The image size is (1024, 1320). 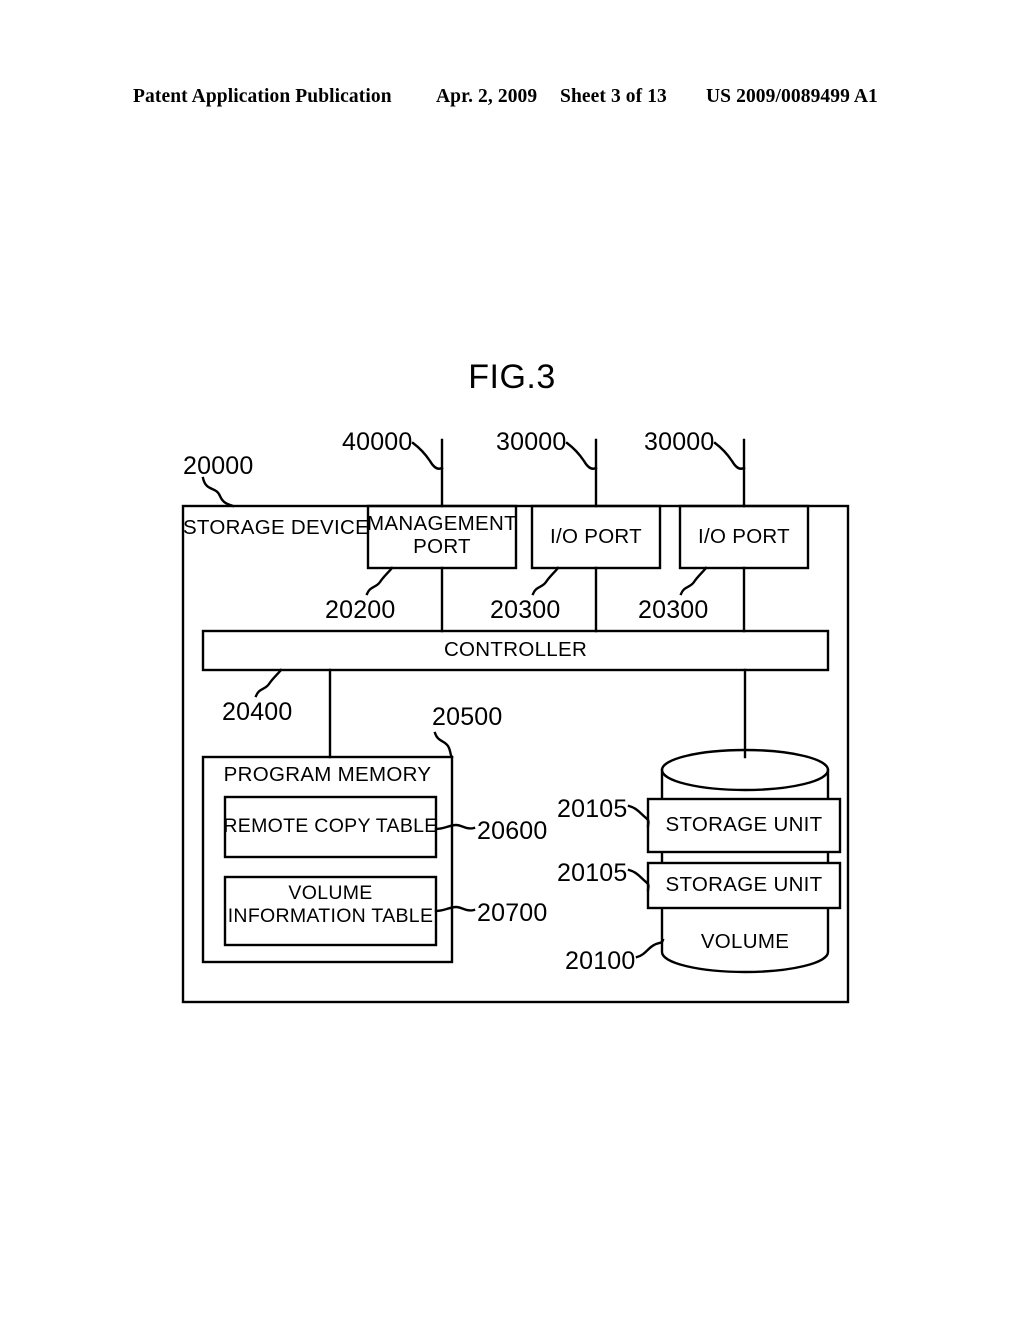 I want to click on leader-30000-b, so click(x=729, y=455).